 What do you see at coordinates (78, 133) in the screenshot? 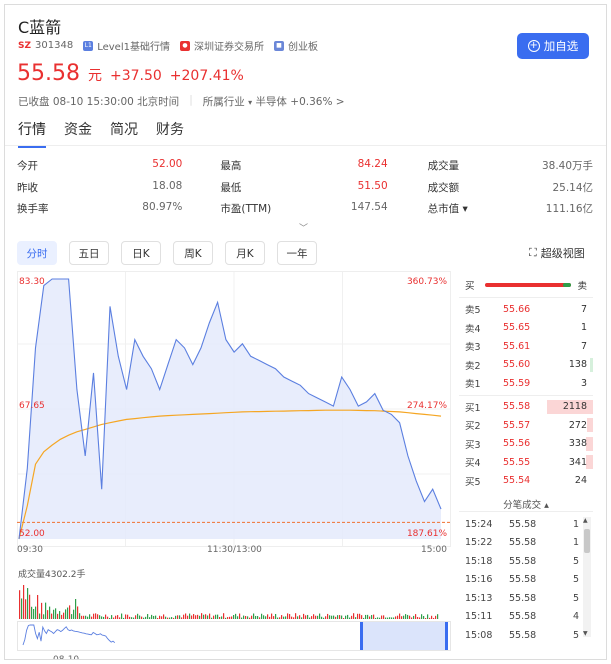
I see `tab-funds: 资金` at bounding box center [78, 133].